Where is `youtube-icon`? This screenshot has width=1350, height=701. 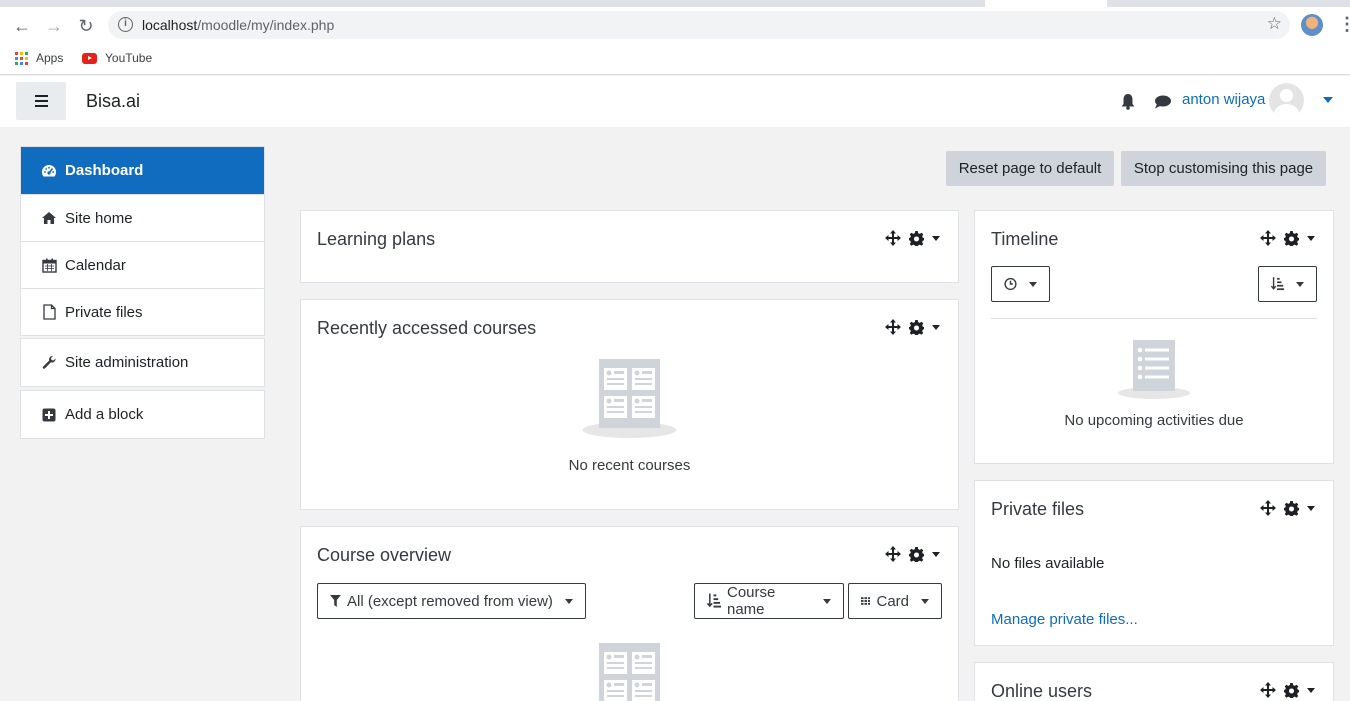
youtube-icon is located at coordinates (89, 58).